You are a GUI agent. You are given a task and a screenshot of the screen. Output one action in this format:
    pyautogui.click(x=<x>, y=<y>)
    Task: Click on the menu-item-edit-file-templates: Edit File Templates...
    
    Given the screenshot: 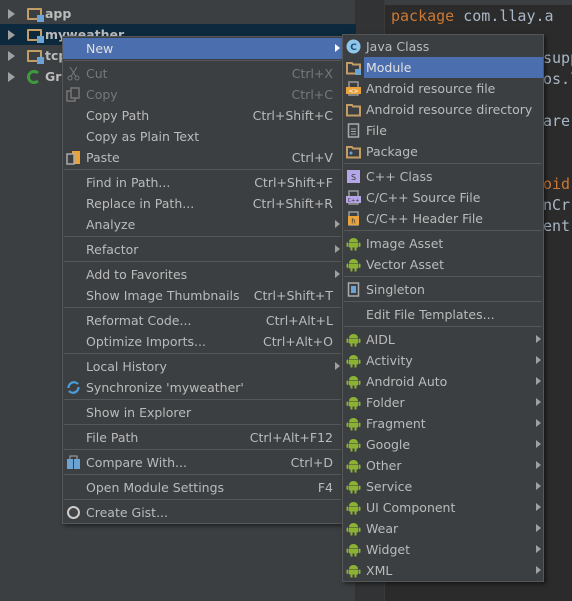 What is the action you would take?
    pyautogui.click(x=443, y=314)
    